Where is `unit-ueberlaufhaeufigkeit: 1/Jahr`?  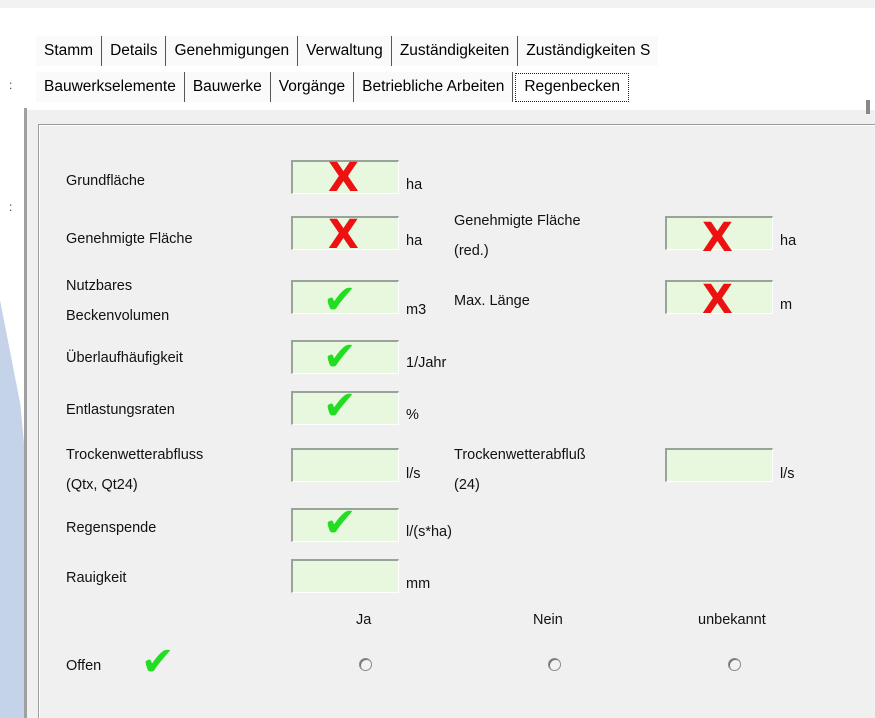 unit-ueberlaufhaeufigkeit: 1/Jahr is located at coordinates (426, 363).